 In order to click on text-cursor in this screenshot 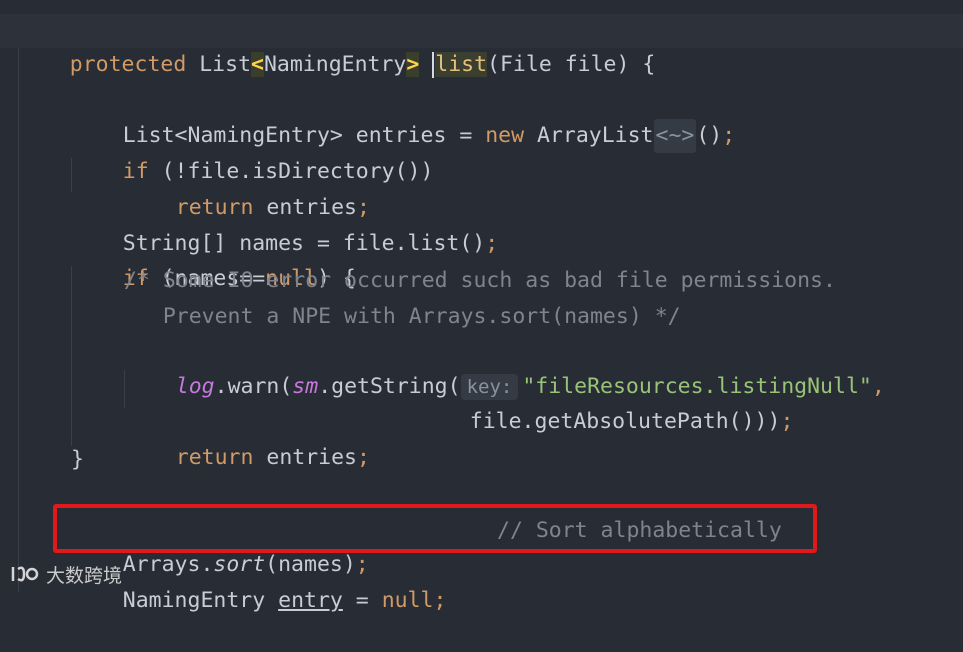, I will do `click(433, 65)`.